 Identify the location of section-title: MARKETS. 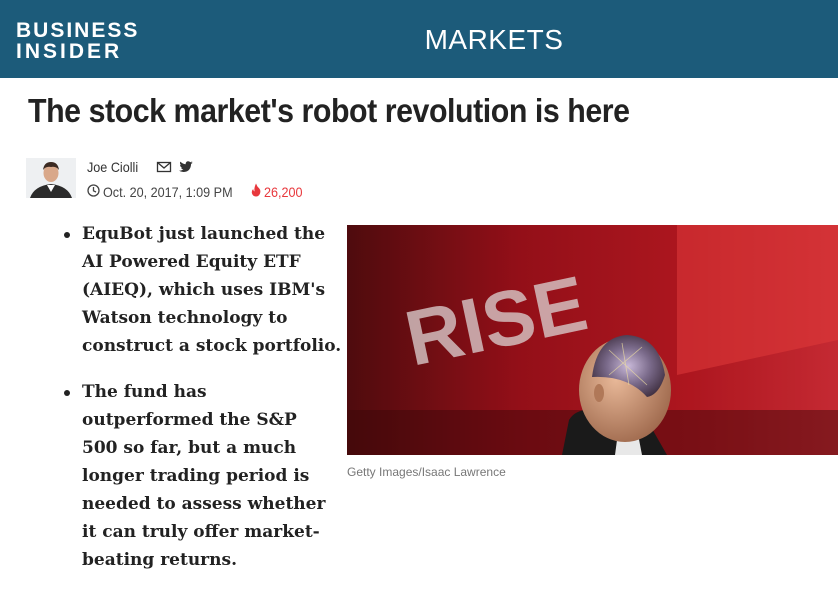
(419, 40).